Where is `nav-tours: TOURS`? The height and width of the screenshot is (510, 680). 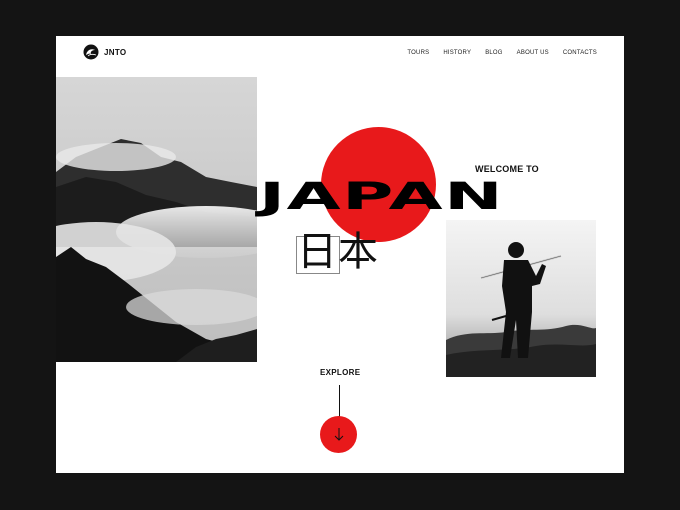
nav-tours: TOURS is located at coordinates (418, 53).